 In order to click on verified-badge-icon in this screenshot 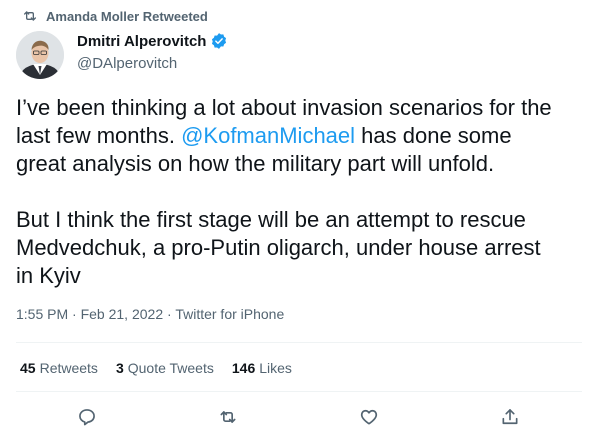, I will do `click(219, 41)`.